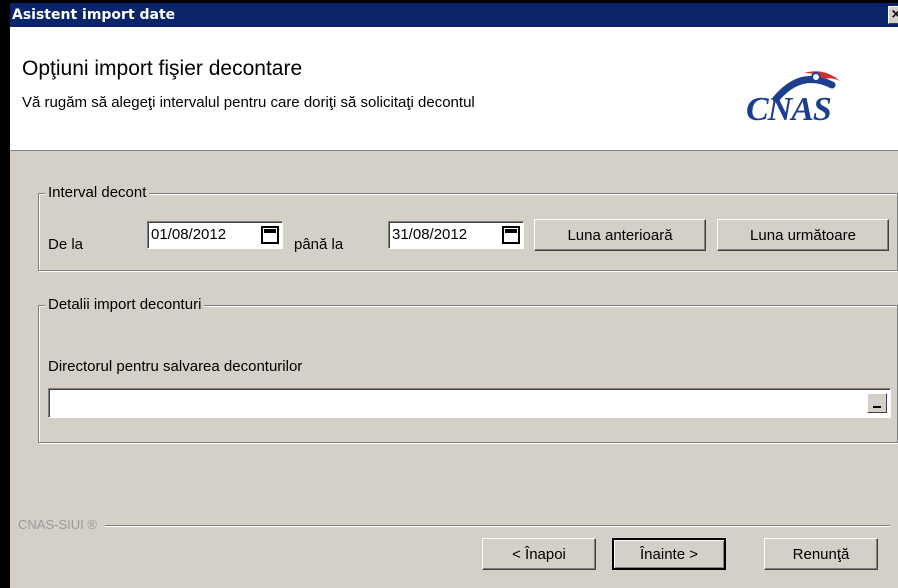 This screenshot has height=588, width=898. Describe the element at coordinates (189, 234) in the screenshot. I see `from-date-value: 01/08/2012` at that location.